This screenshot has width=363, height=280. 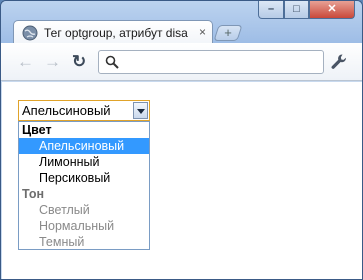 I want to click on fruit-select: Апельсиновый, so click(x=84, y=110).